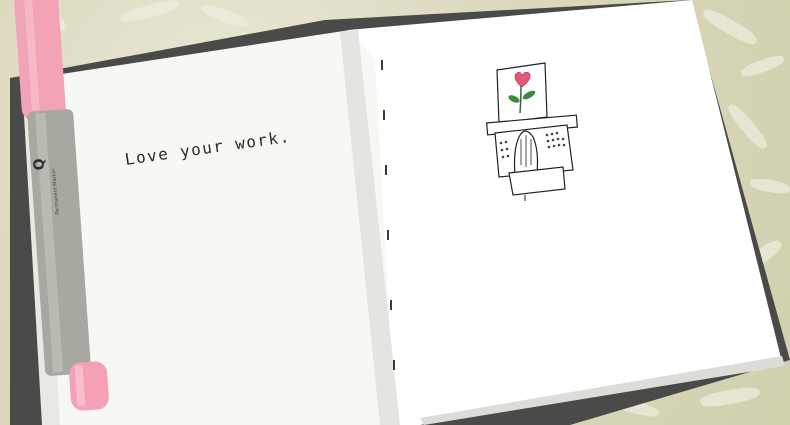 The image size is (790, 425). What do you see at coordinates (40, 60) in the screenshot?
I see `marker-cap` at bounding box center [40, 60].